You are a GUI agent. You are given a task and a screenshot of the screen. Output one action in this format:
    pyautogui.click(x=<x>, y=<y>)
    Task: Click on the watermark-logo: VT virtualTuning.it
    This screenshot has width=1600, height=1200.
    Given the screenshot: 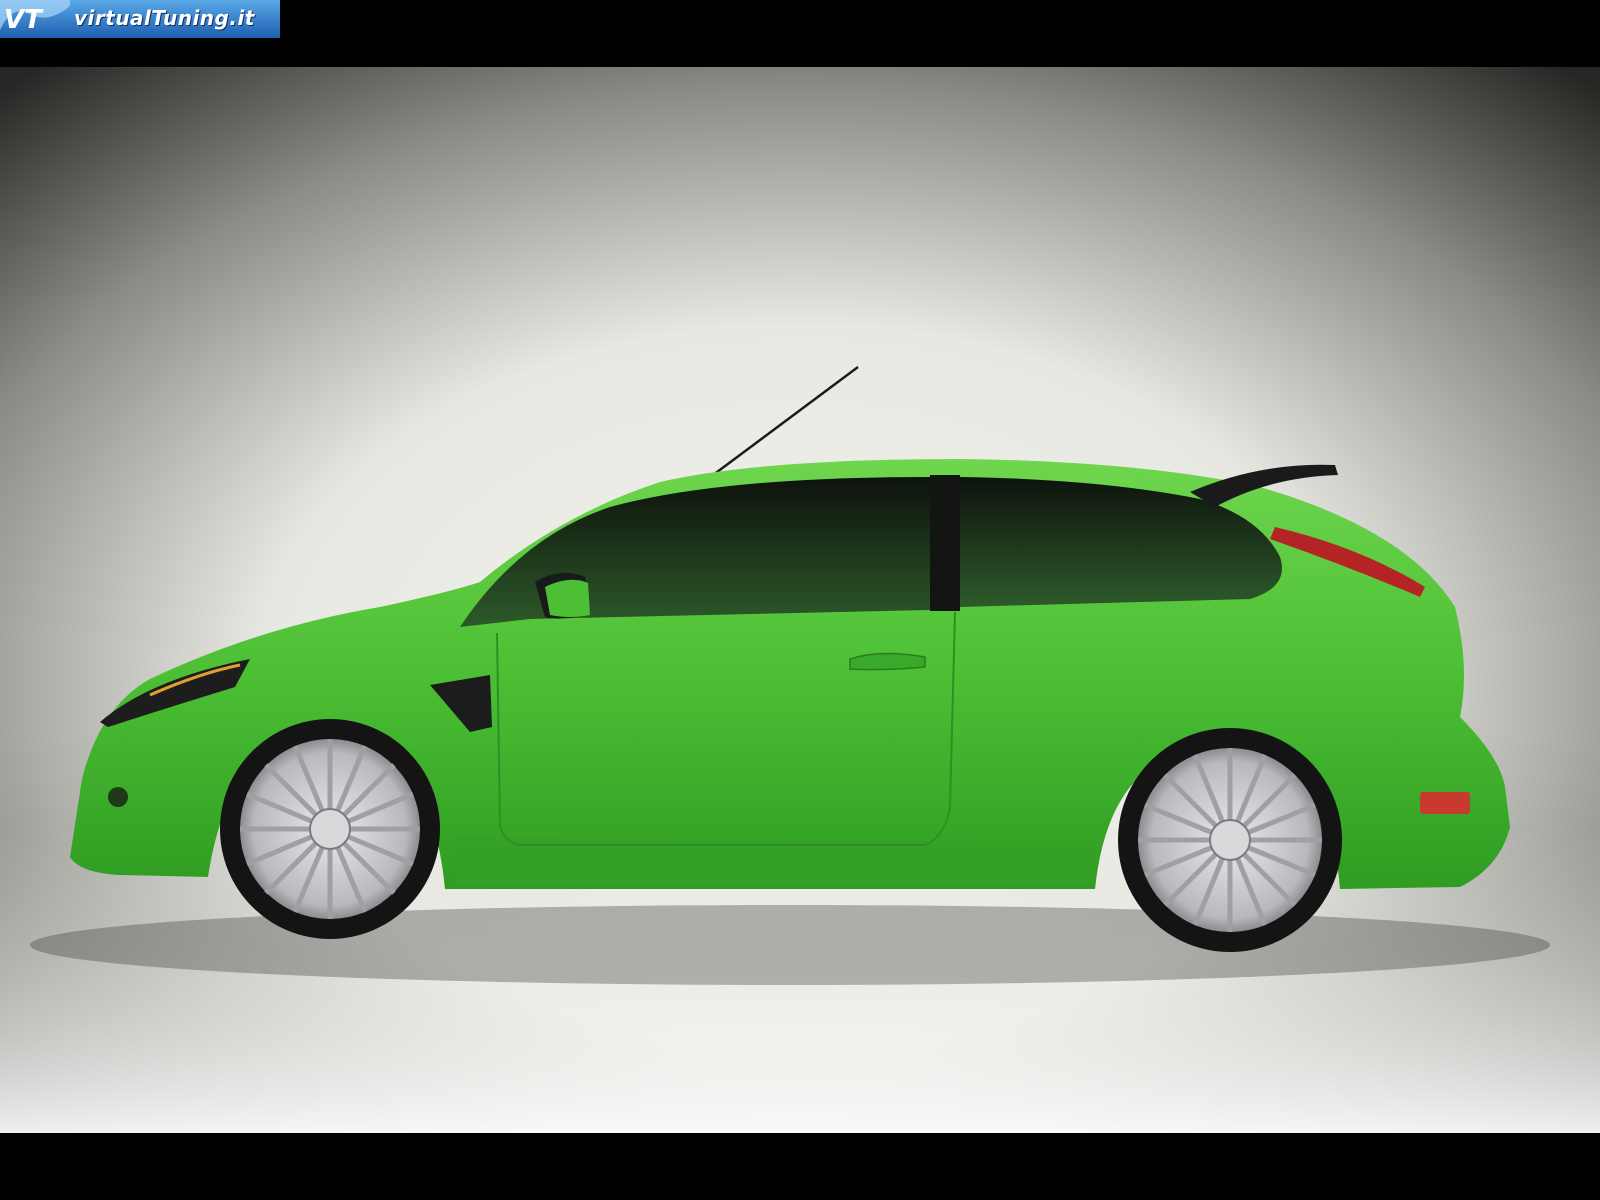 What is the action you would take?
    pyautogui.click(x=140, y=19)
    